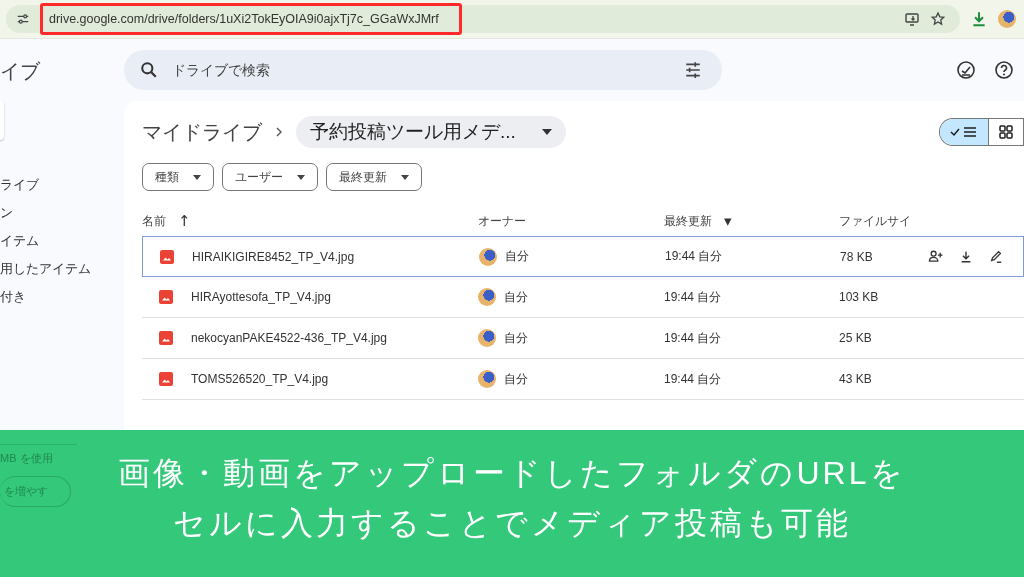  I want to click on file-row: TOMS526520_TP_V4.jpg 自分 19:44 自分 43 KB, so click(583, 379).